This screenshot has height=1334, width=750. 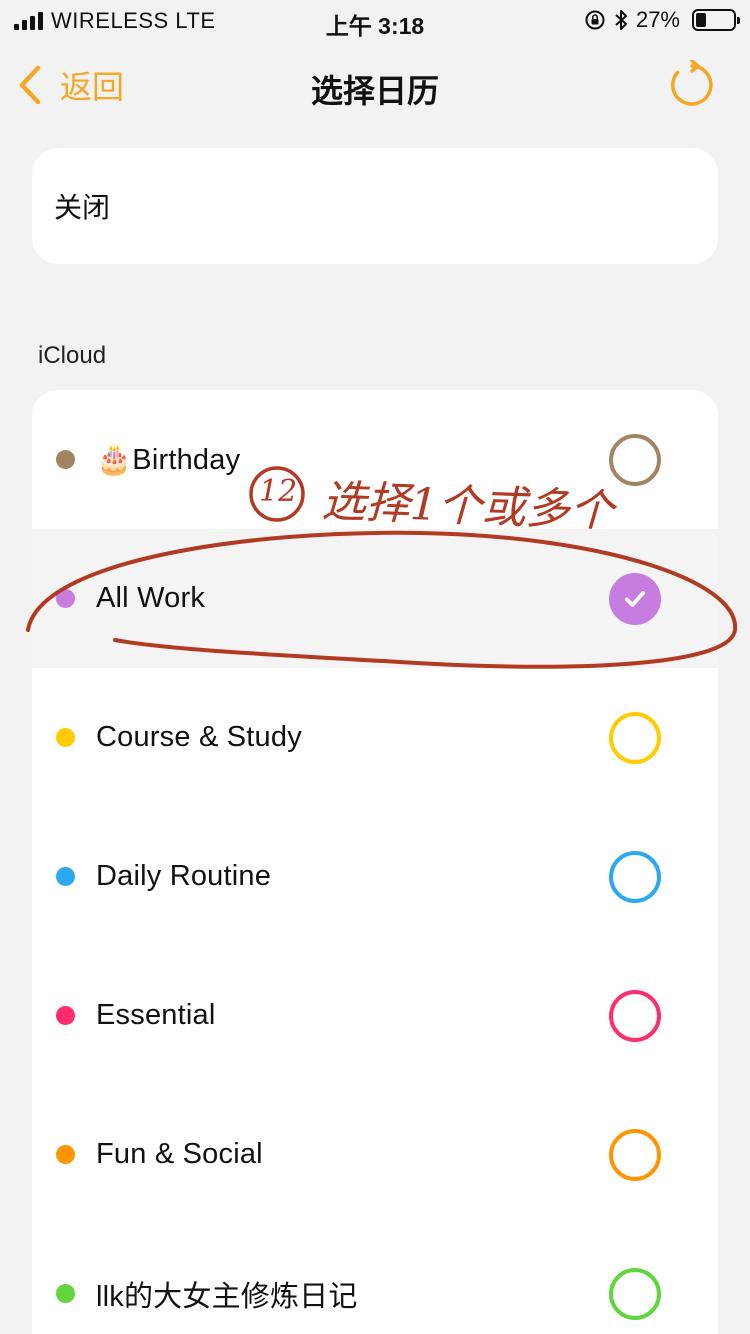 I want to click on calendar-row: All Work, so click(x=375, y=598).